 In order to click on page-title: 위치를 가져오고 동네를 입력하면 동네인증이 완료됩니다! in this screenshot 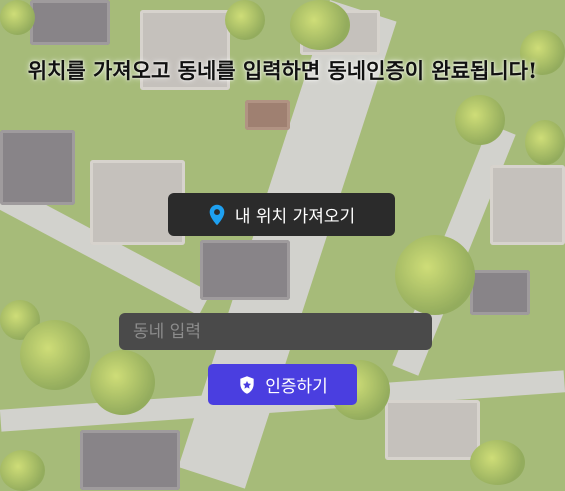, I will do `click(282, 70)`.